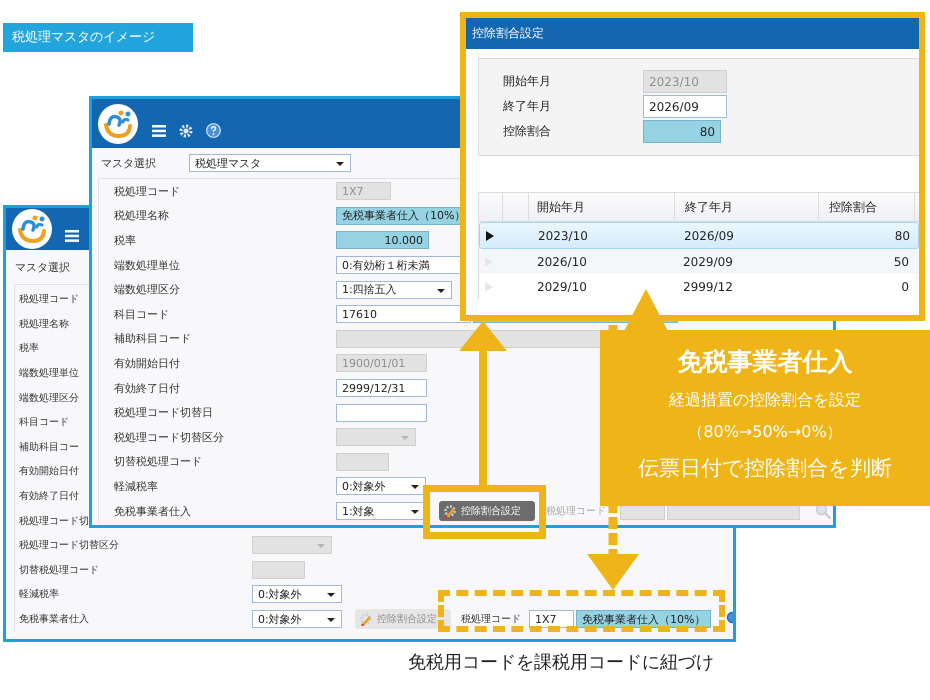 The height and width of the screenshot is (700, 930). I want to click on table-row: 2026/10 2029/09 50, so click(699, 261).